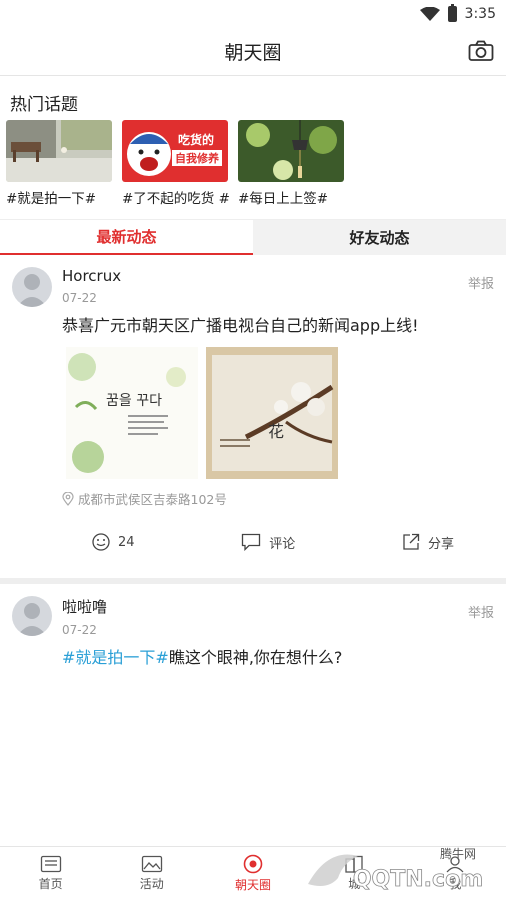 The width and height of the screenshot is (506, 900). Describe the element at coordinates (440, 544) in the screenshot. I see `share-label: 分享` at that location.